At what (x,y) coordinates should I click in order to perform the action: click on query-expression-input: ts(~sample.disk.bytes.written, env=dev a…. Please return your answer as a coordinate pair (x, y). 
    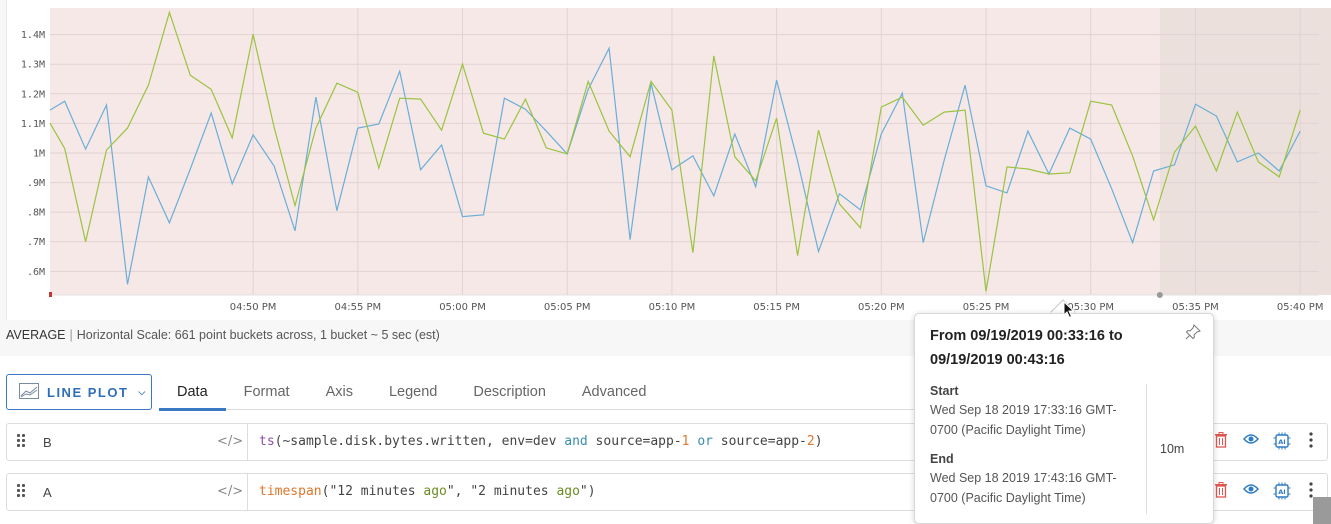
    Looking at the image, I should click on (541, 441).